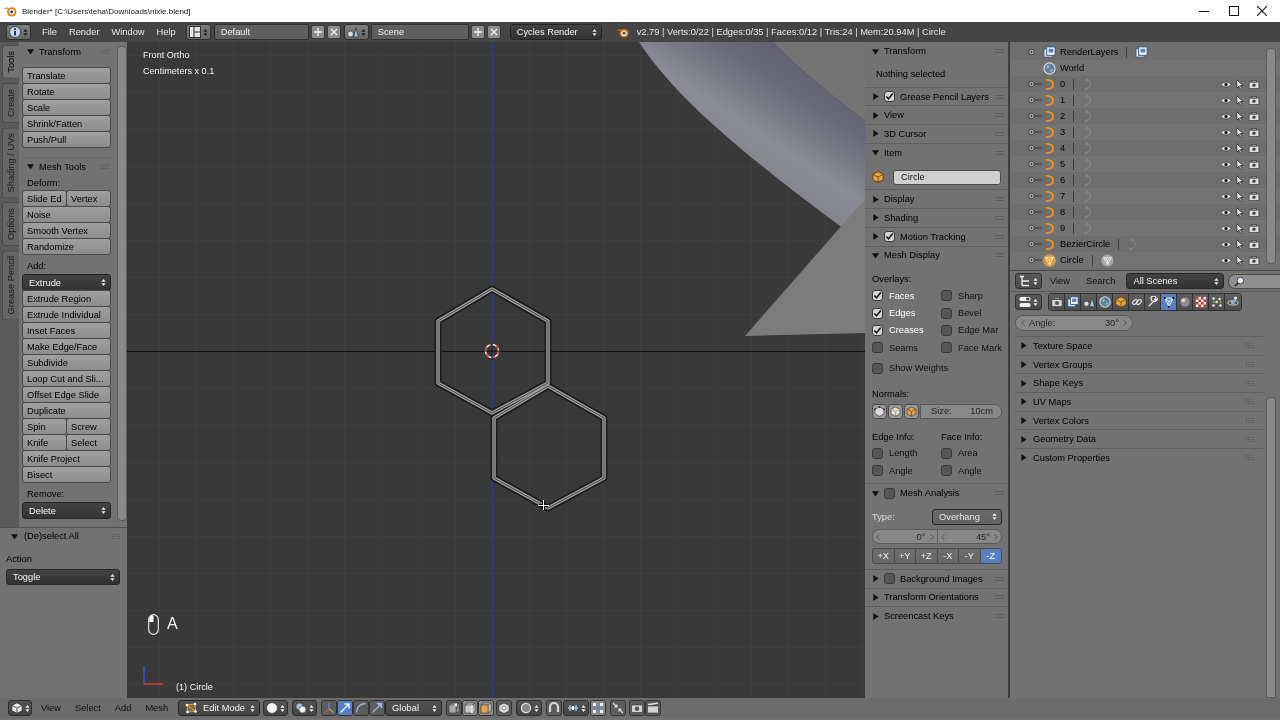 This screenshot has width=1280, height=720. Describe the element at coordinates (919, 616) in the screenshot. I see `panel-title: Screencast Keys` at that location.